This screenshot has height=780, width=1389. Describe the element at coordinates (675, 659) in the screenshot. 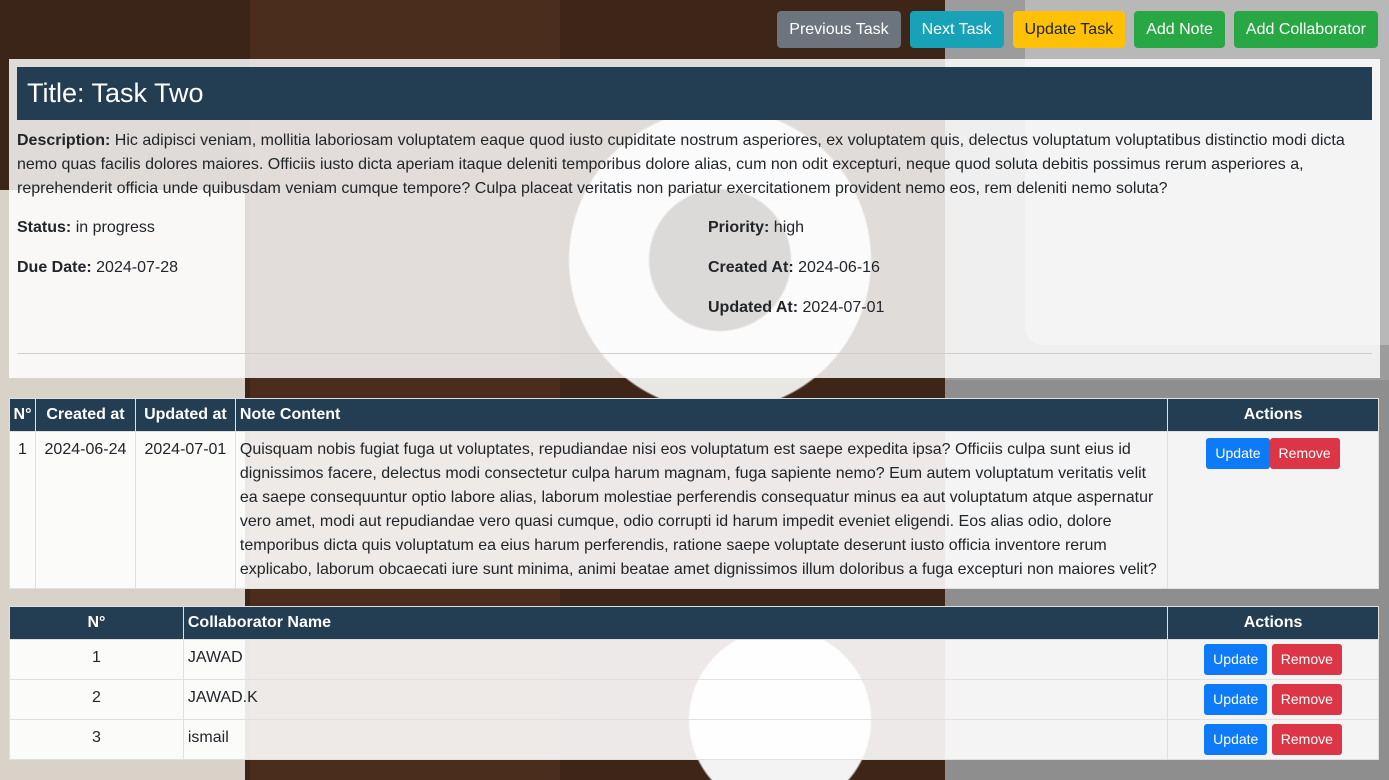

I see `collaborator-name: JAWAD` at that location.